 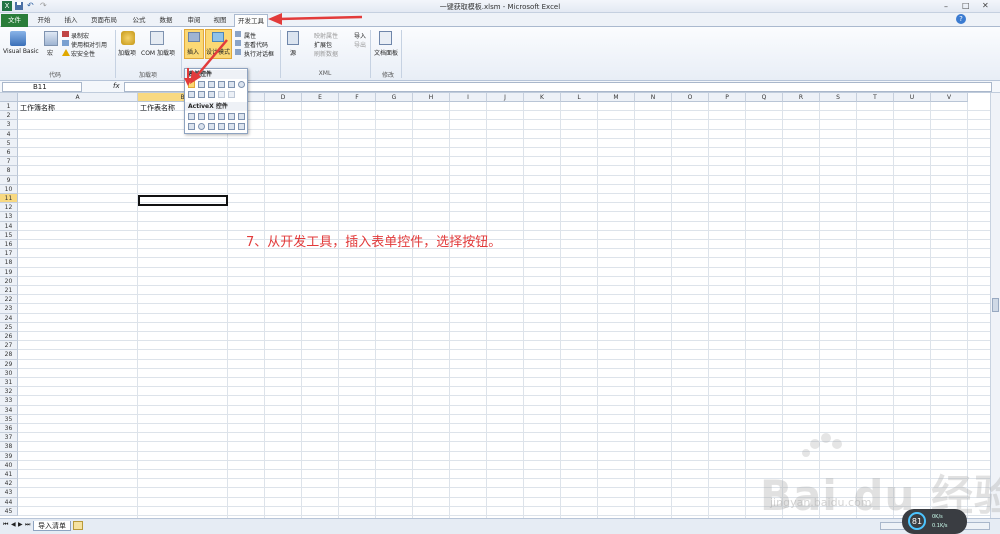 What do you see at coordinates (940, 526) in the screenshot?
I see `download-speed: 0.1K/s` at bounding box center [940, 526].